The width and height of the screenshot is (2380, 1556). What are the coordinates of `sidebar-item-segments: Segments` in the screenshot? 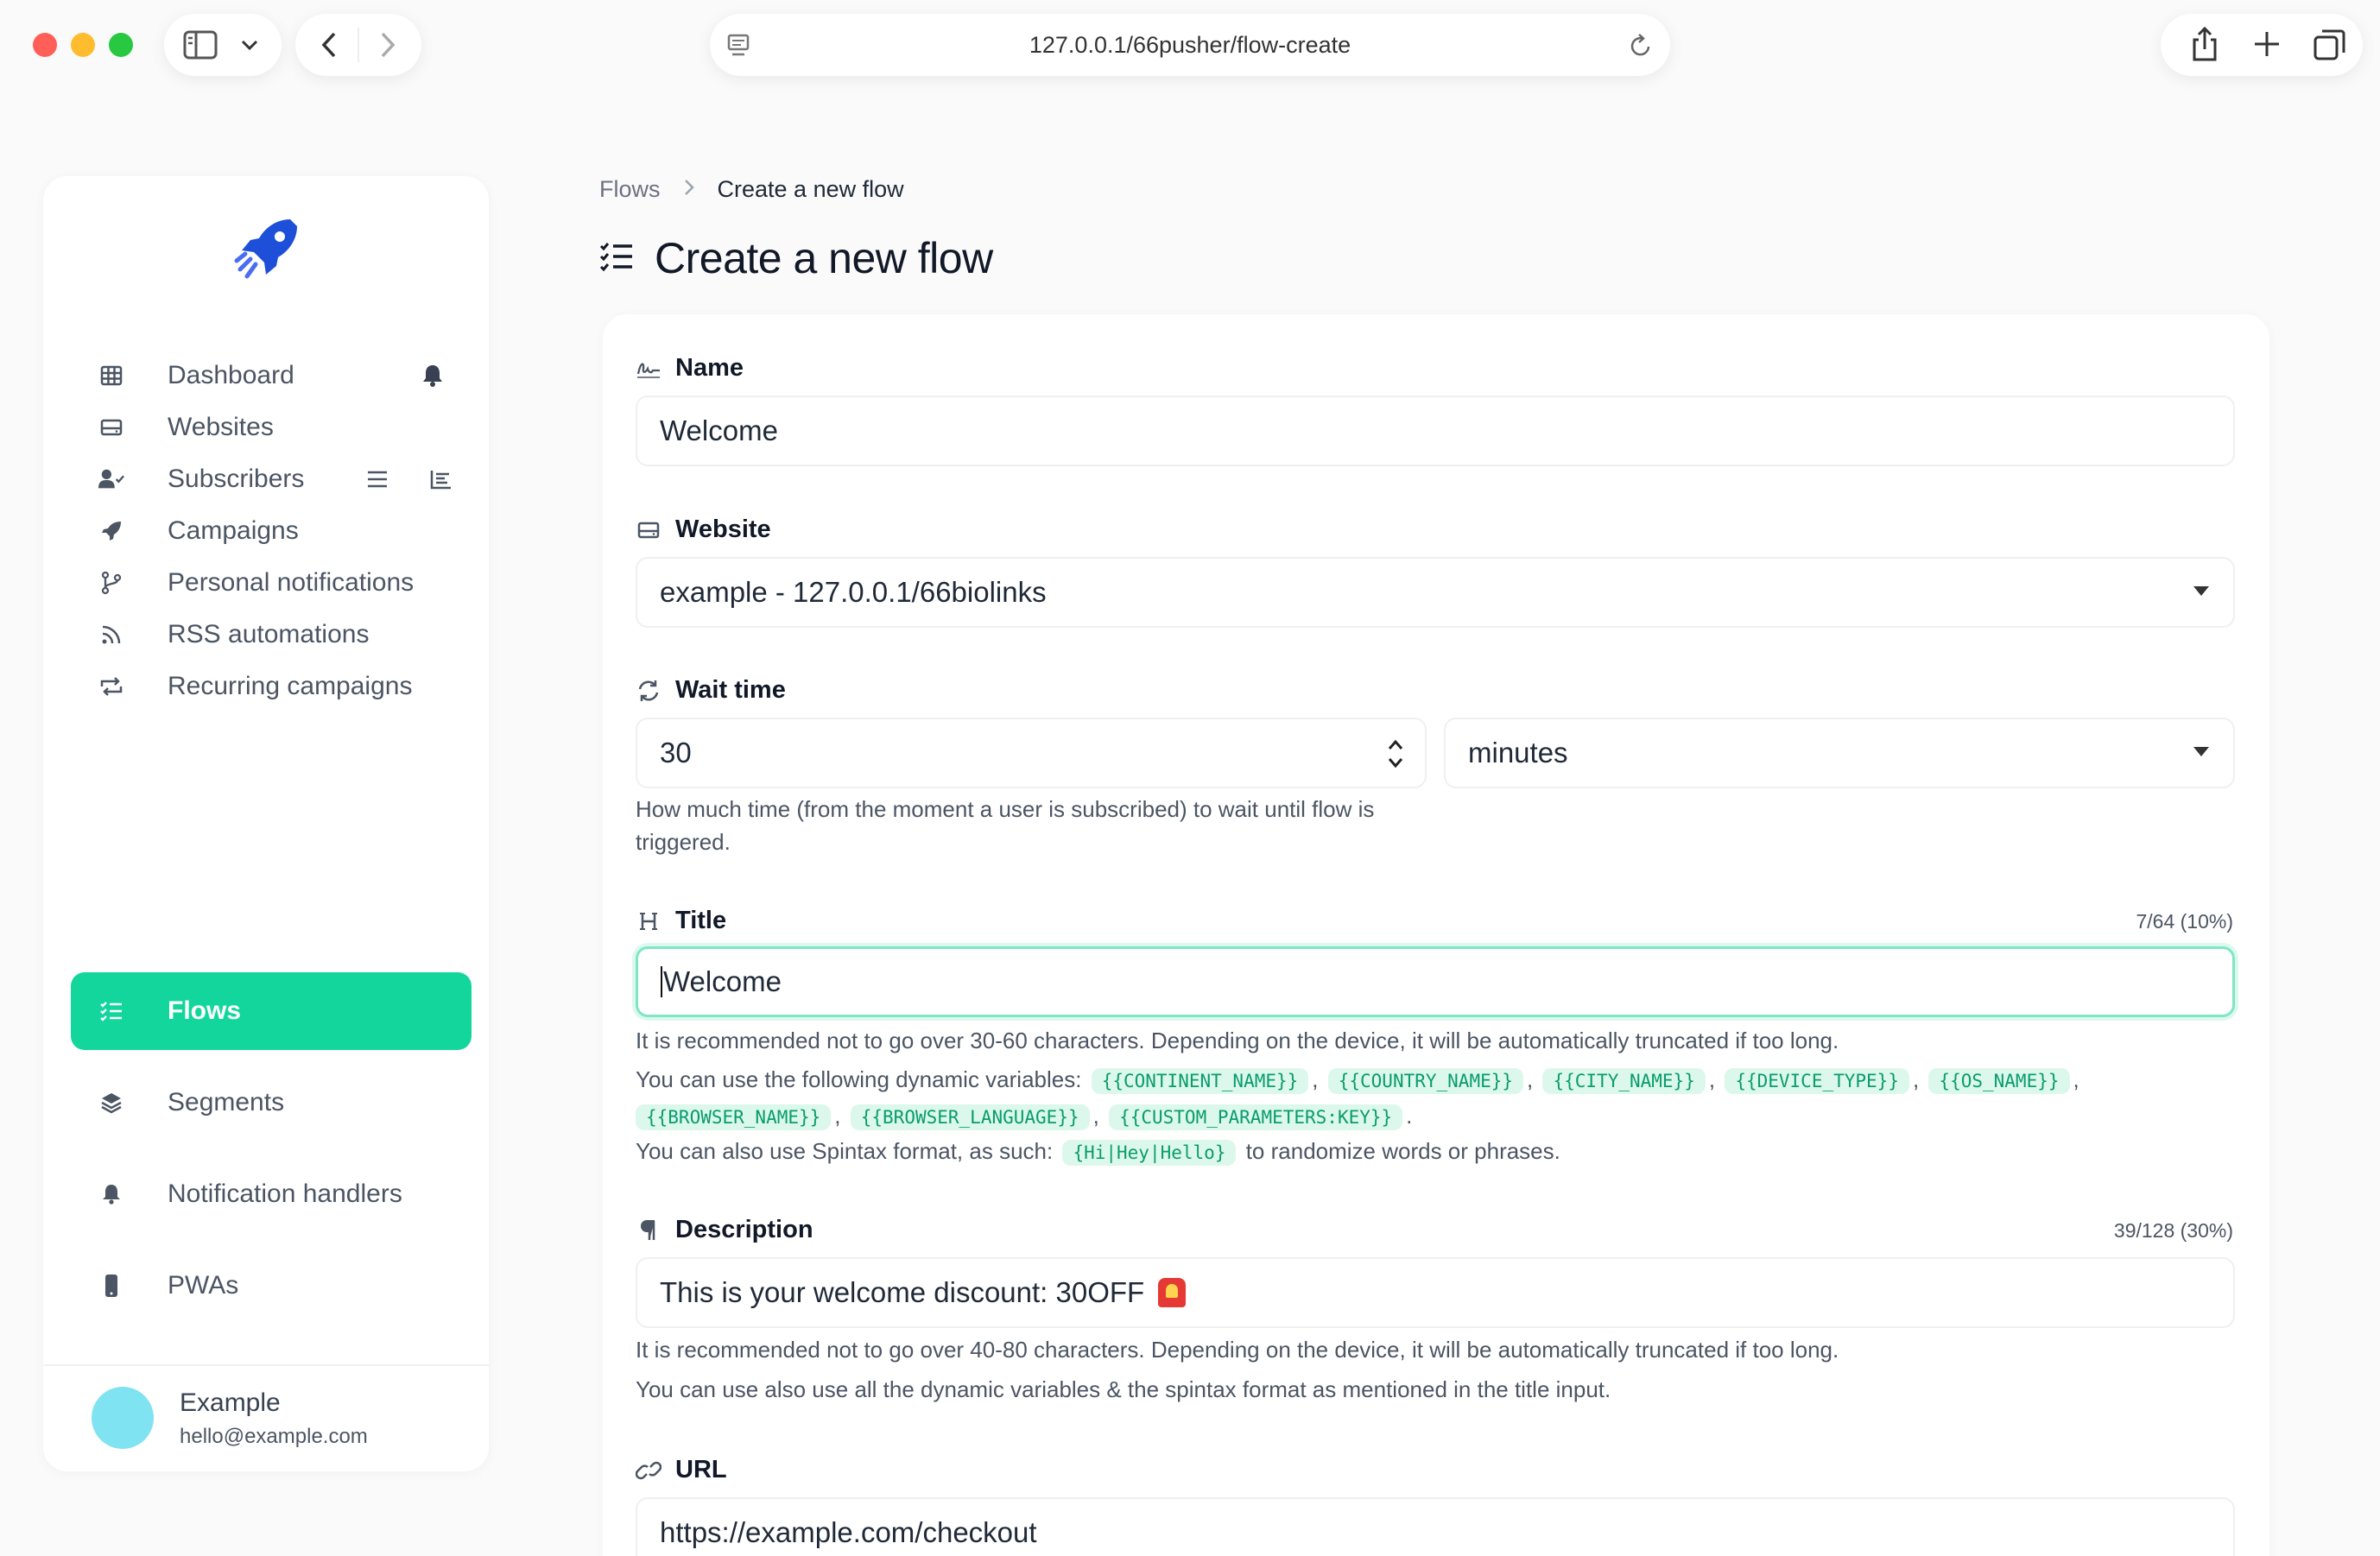 It's located at (271, 1103).